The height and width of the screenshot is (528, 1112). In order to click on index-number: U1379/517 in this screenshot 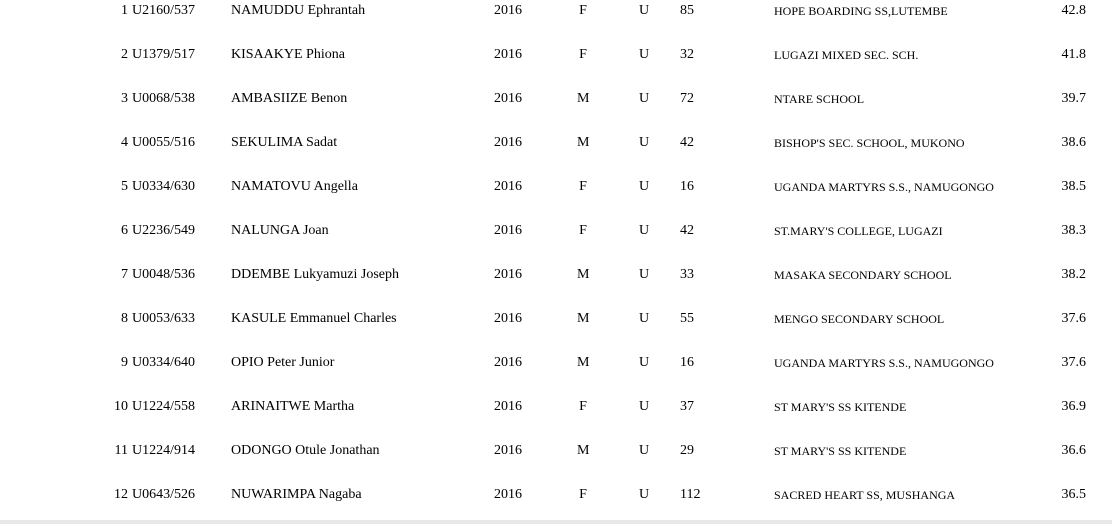, I will do `click(163, 54)`.